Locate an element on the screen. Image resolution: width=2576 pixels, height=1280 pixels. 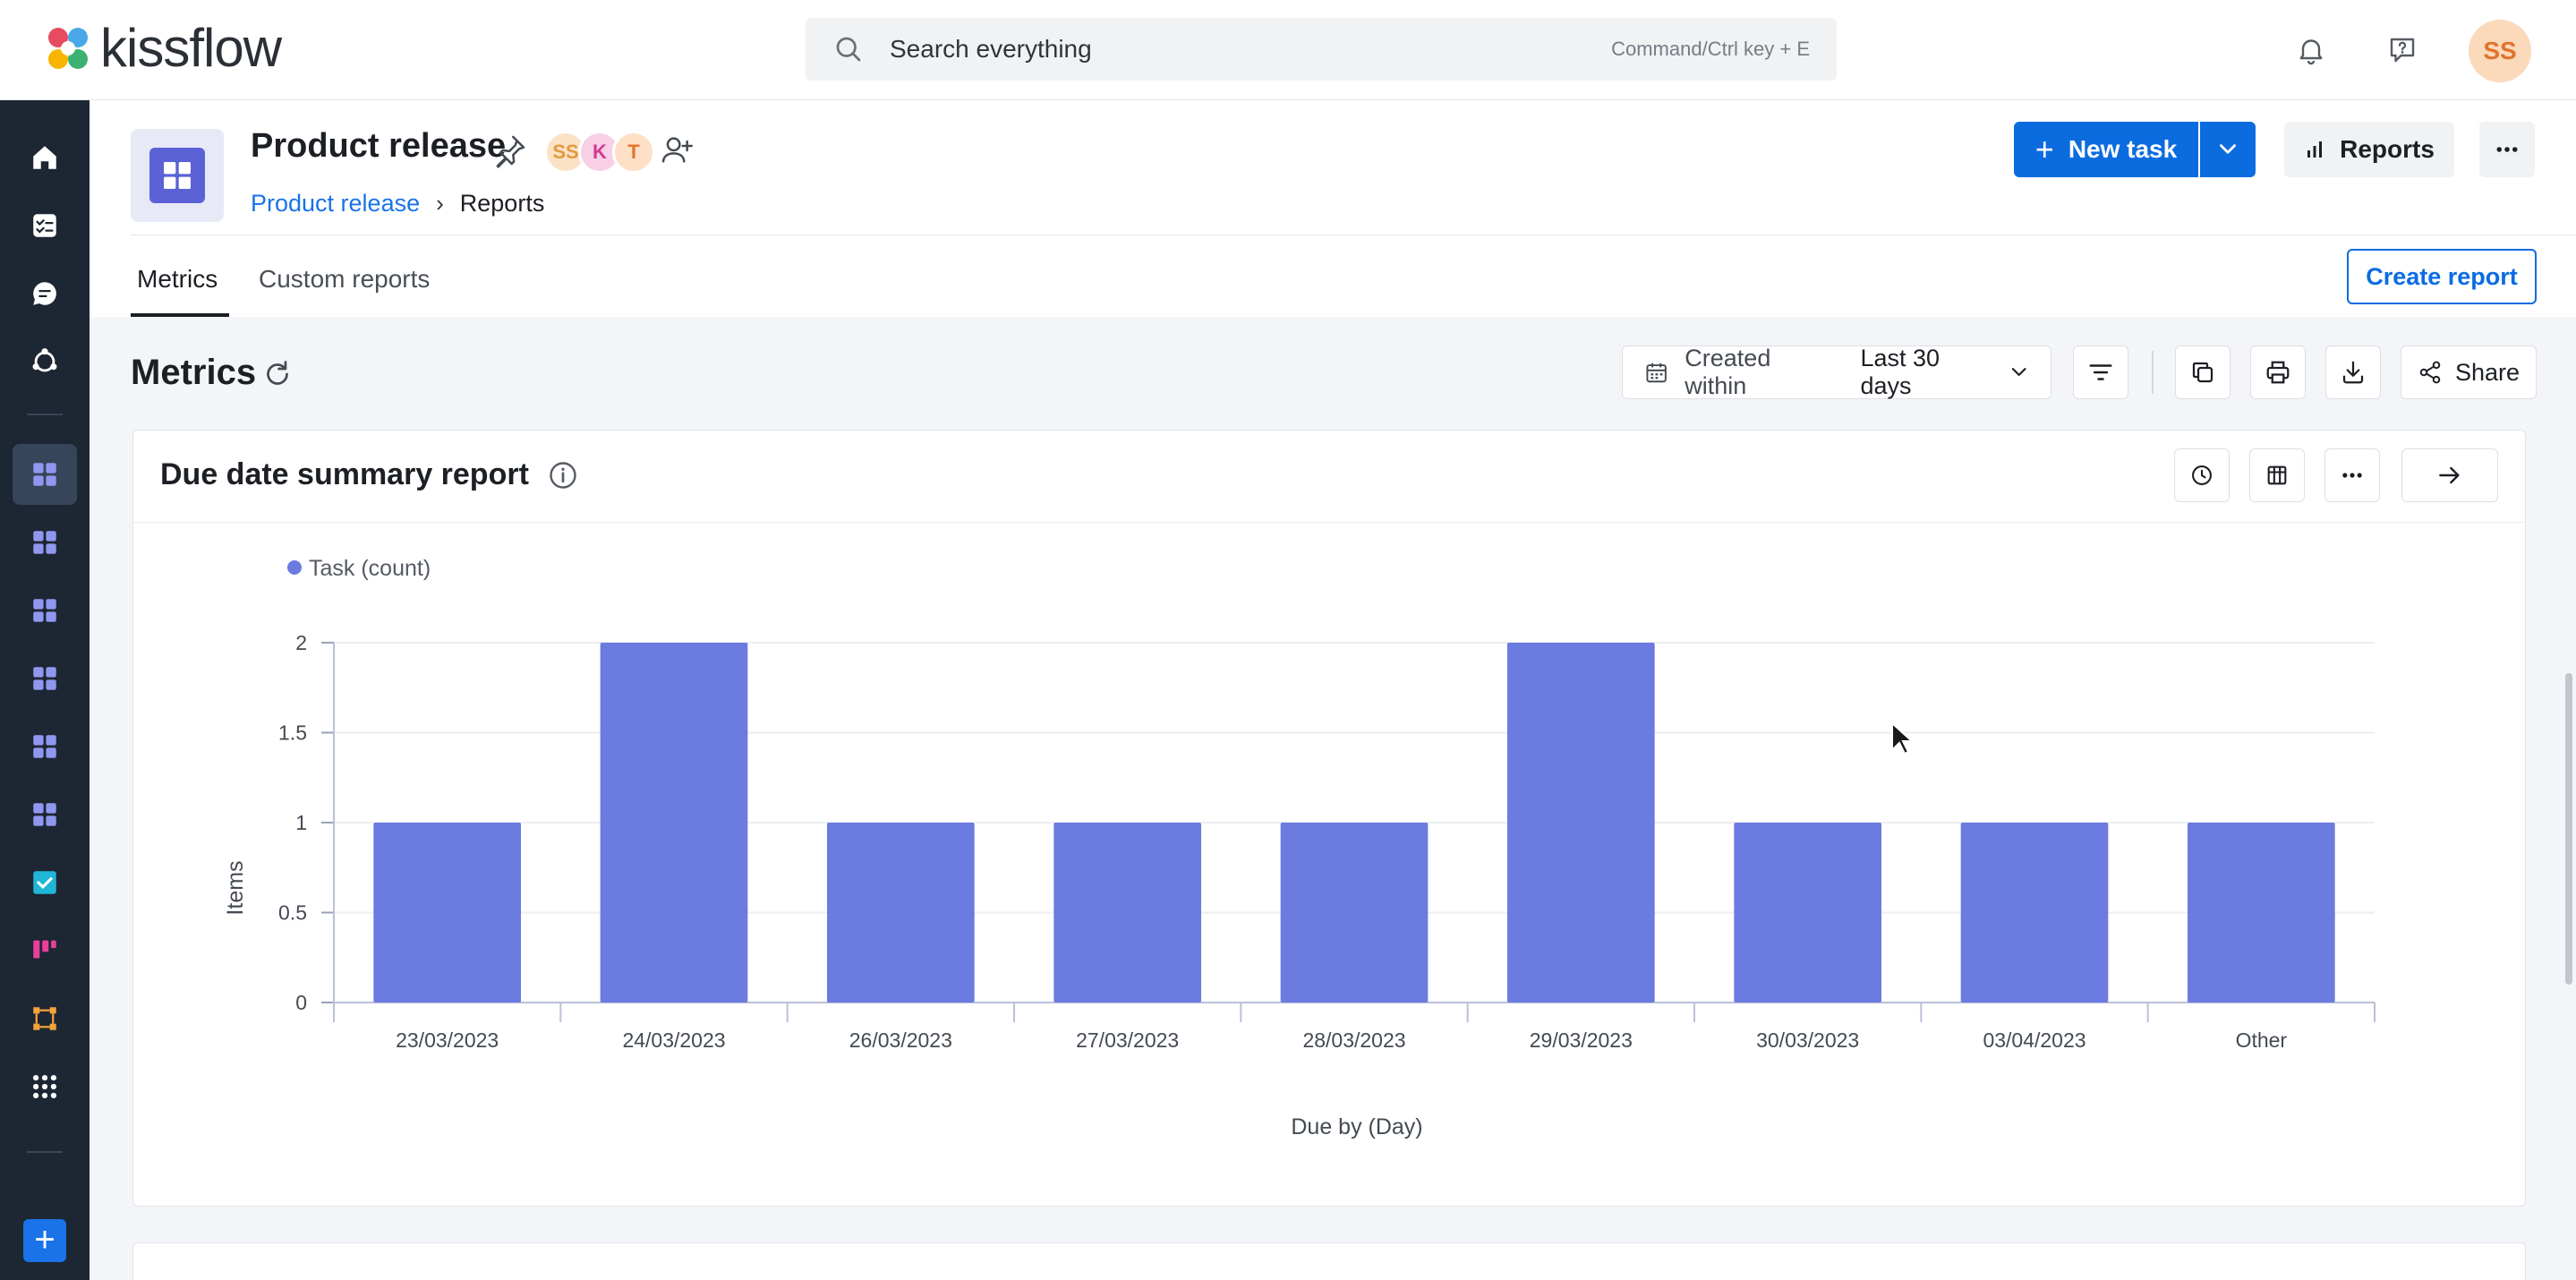
calendar-icon is located at coordinates (1656, 373).